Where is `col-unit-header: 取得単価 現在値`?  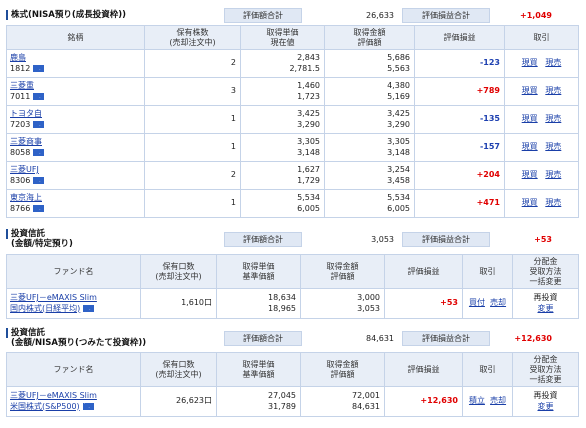
col-unit-header: 取得単価 現在値 is located at coordinates (282, 37).